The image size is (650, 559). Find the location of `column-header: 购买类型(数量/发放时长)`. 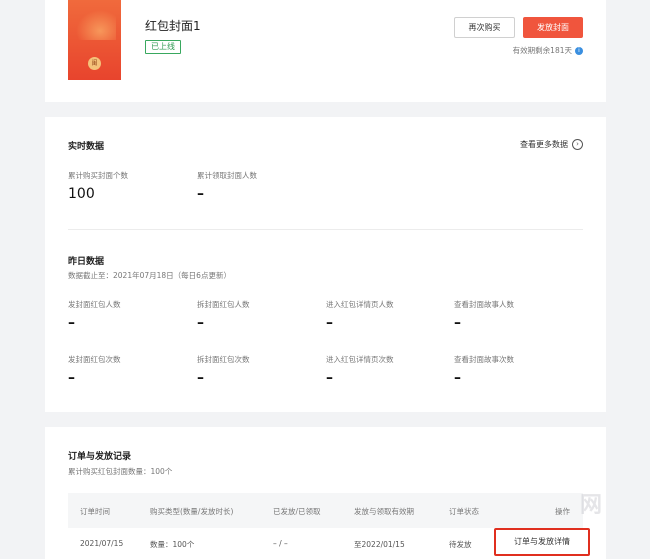

column-header: 购买类型(数量/发放时长) is located at coordinates (192, 511).